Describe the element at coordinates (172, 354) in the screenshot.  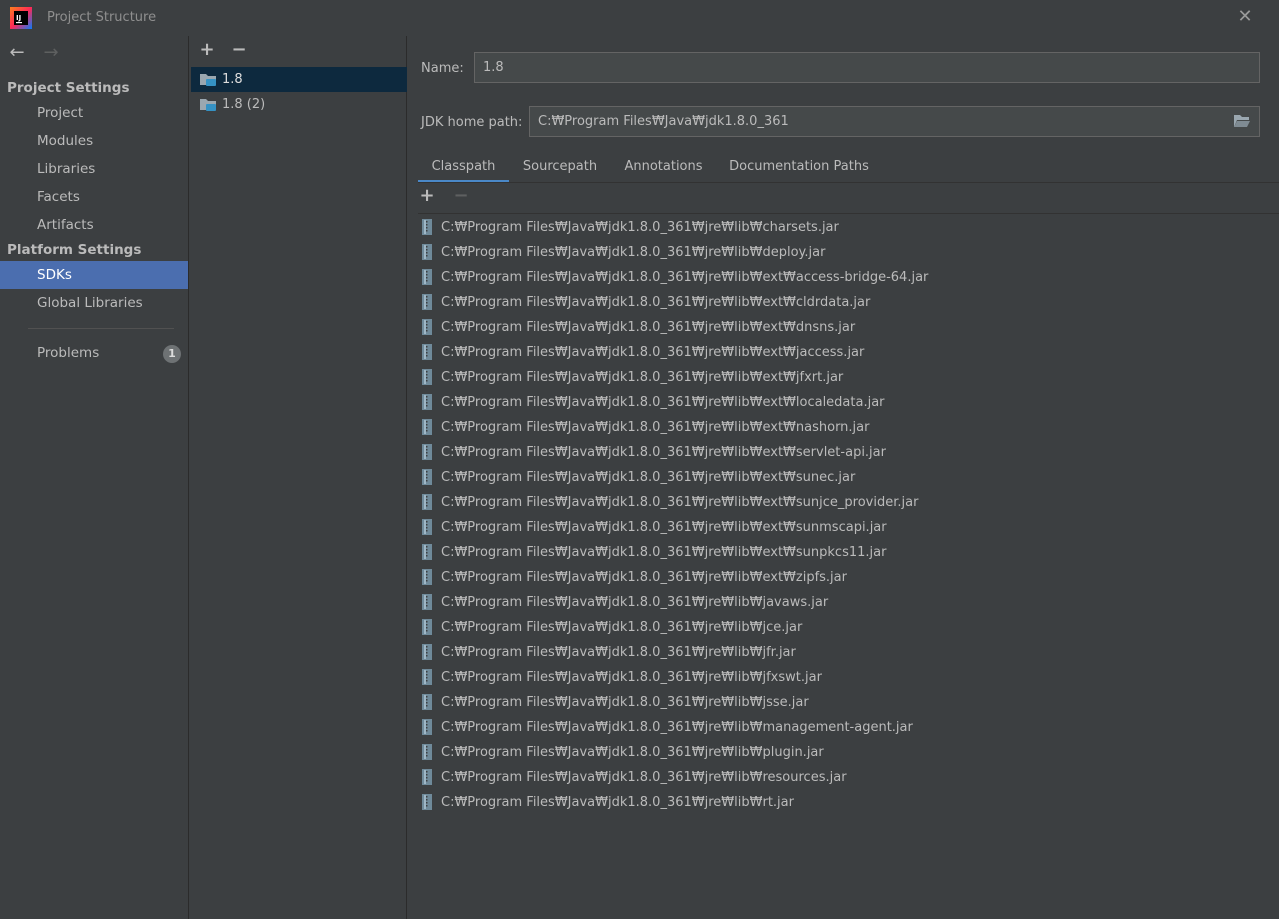
I see `problems-count-badge: 1` at that location.